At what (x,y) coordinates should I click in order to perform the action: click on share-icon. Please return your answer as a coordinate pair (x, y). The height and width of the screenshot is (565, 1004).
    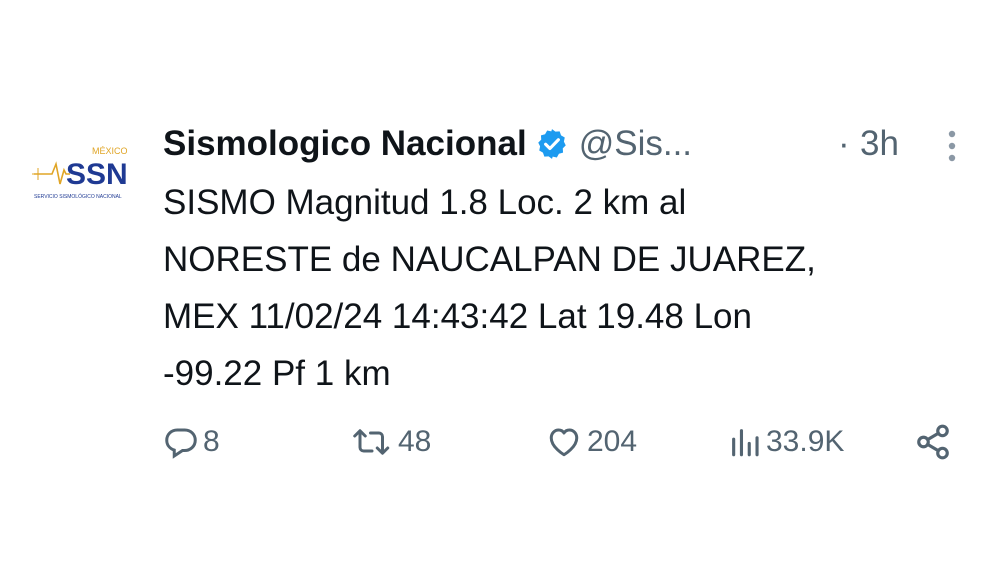
    Looking at the image, I should click on (933, 442).